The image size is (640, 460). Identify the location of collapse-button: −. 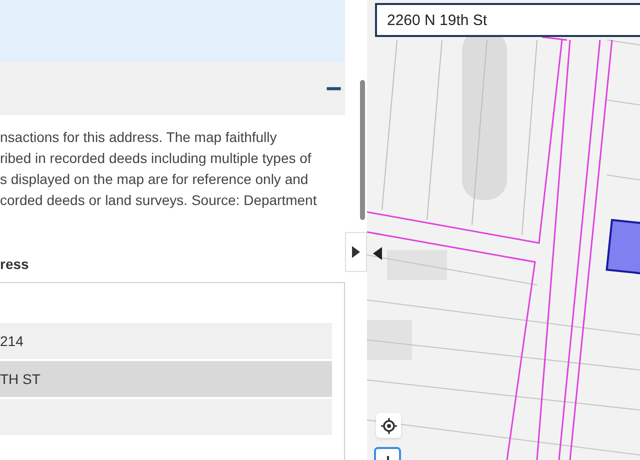
(334, 88).